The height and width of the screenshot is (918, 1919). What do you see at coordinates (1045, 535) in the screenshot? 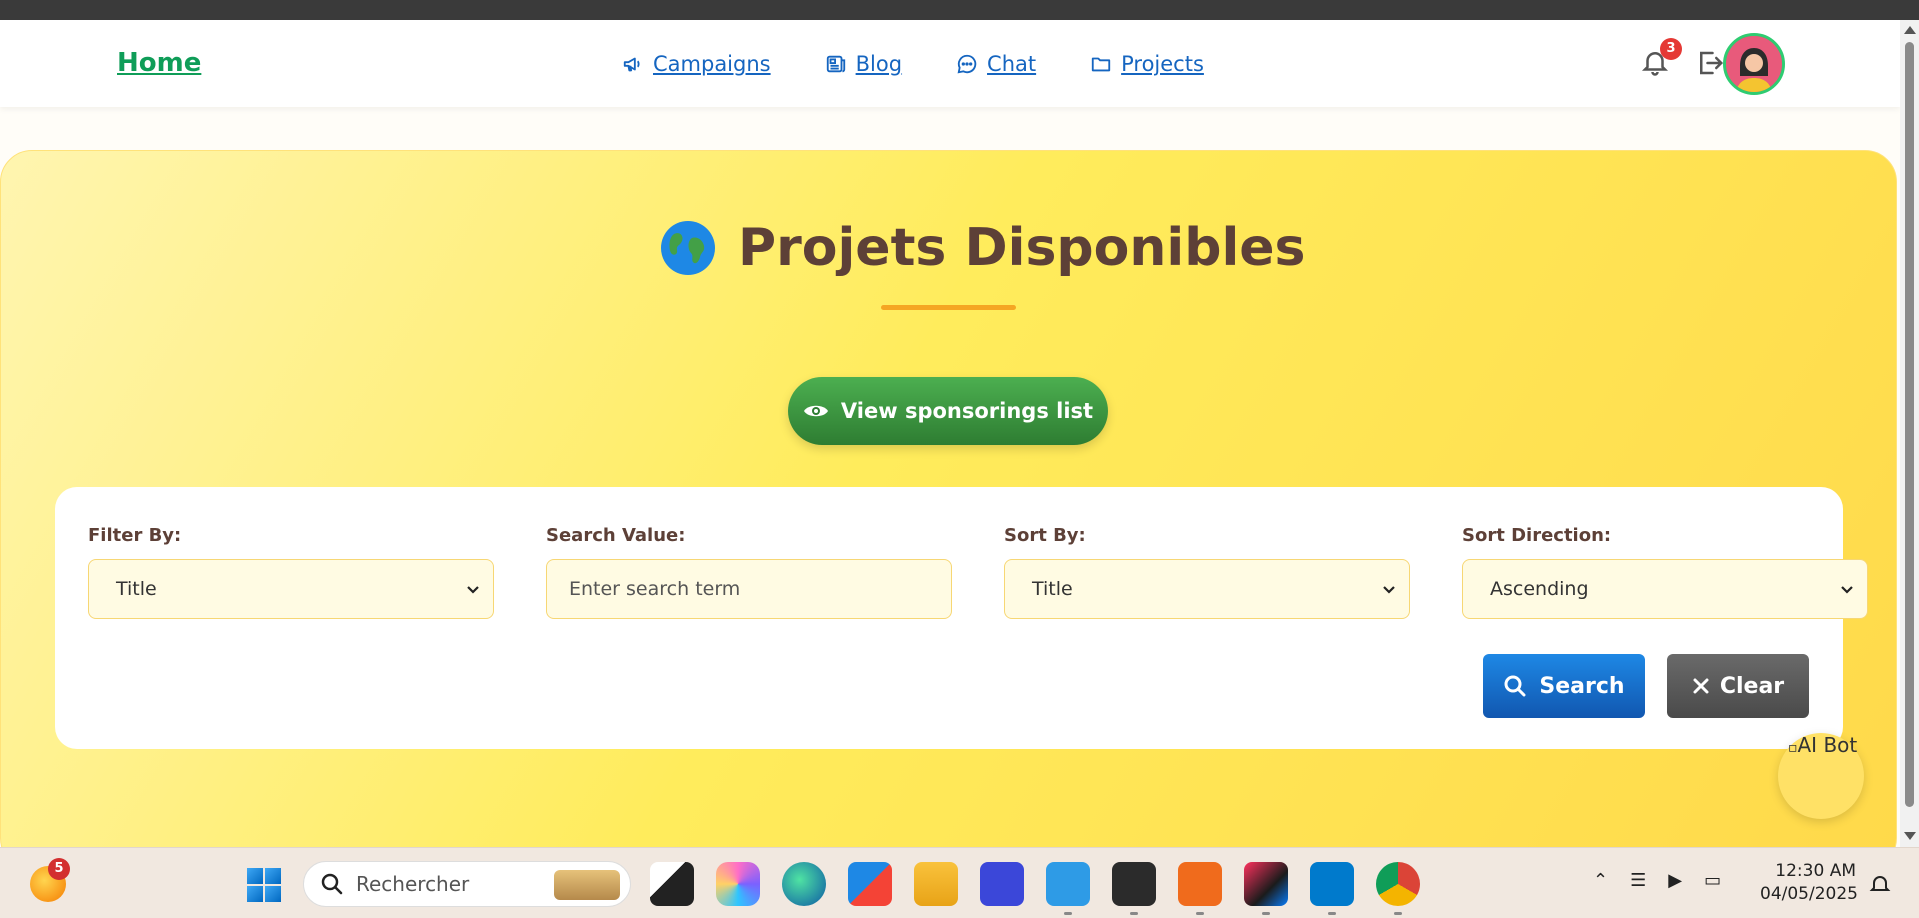
I see `sort-by-label: Sort By:` at bounding box center [1045, 535].